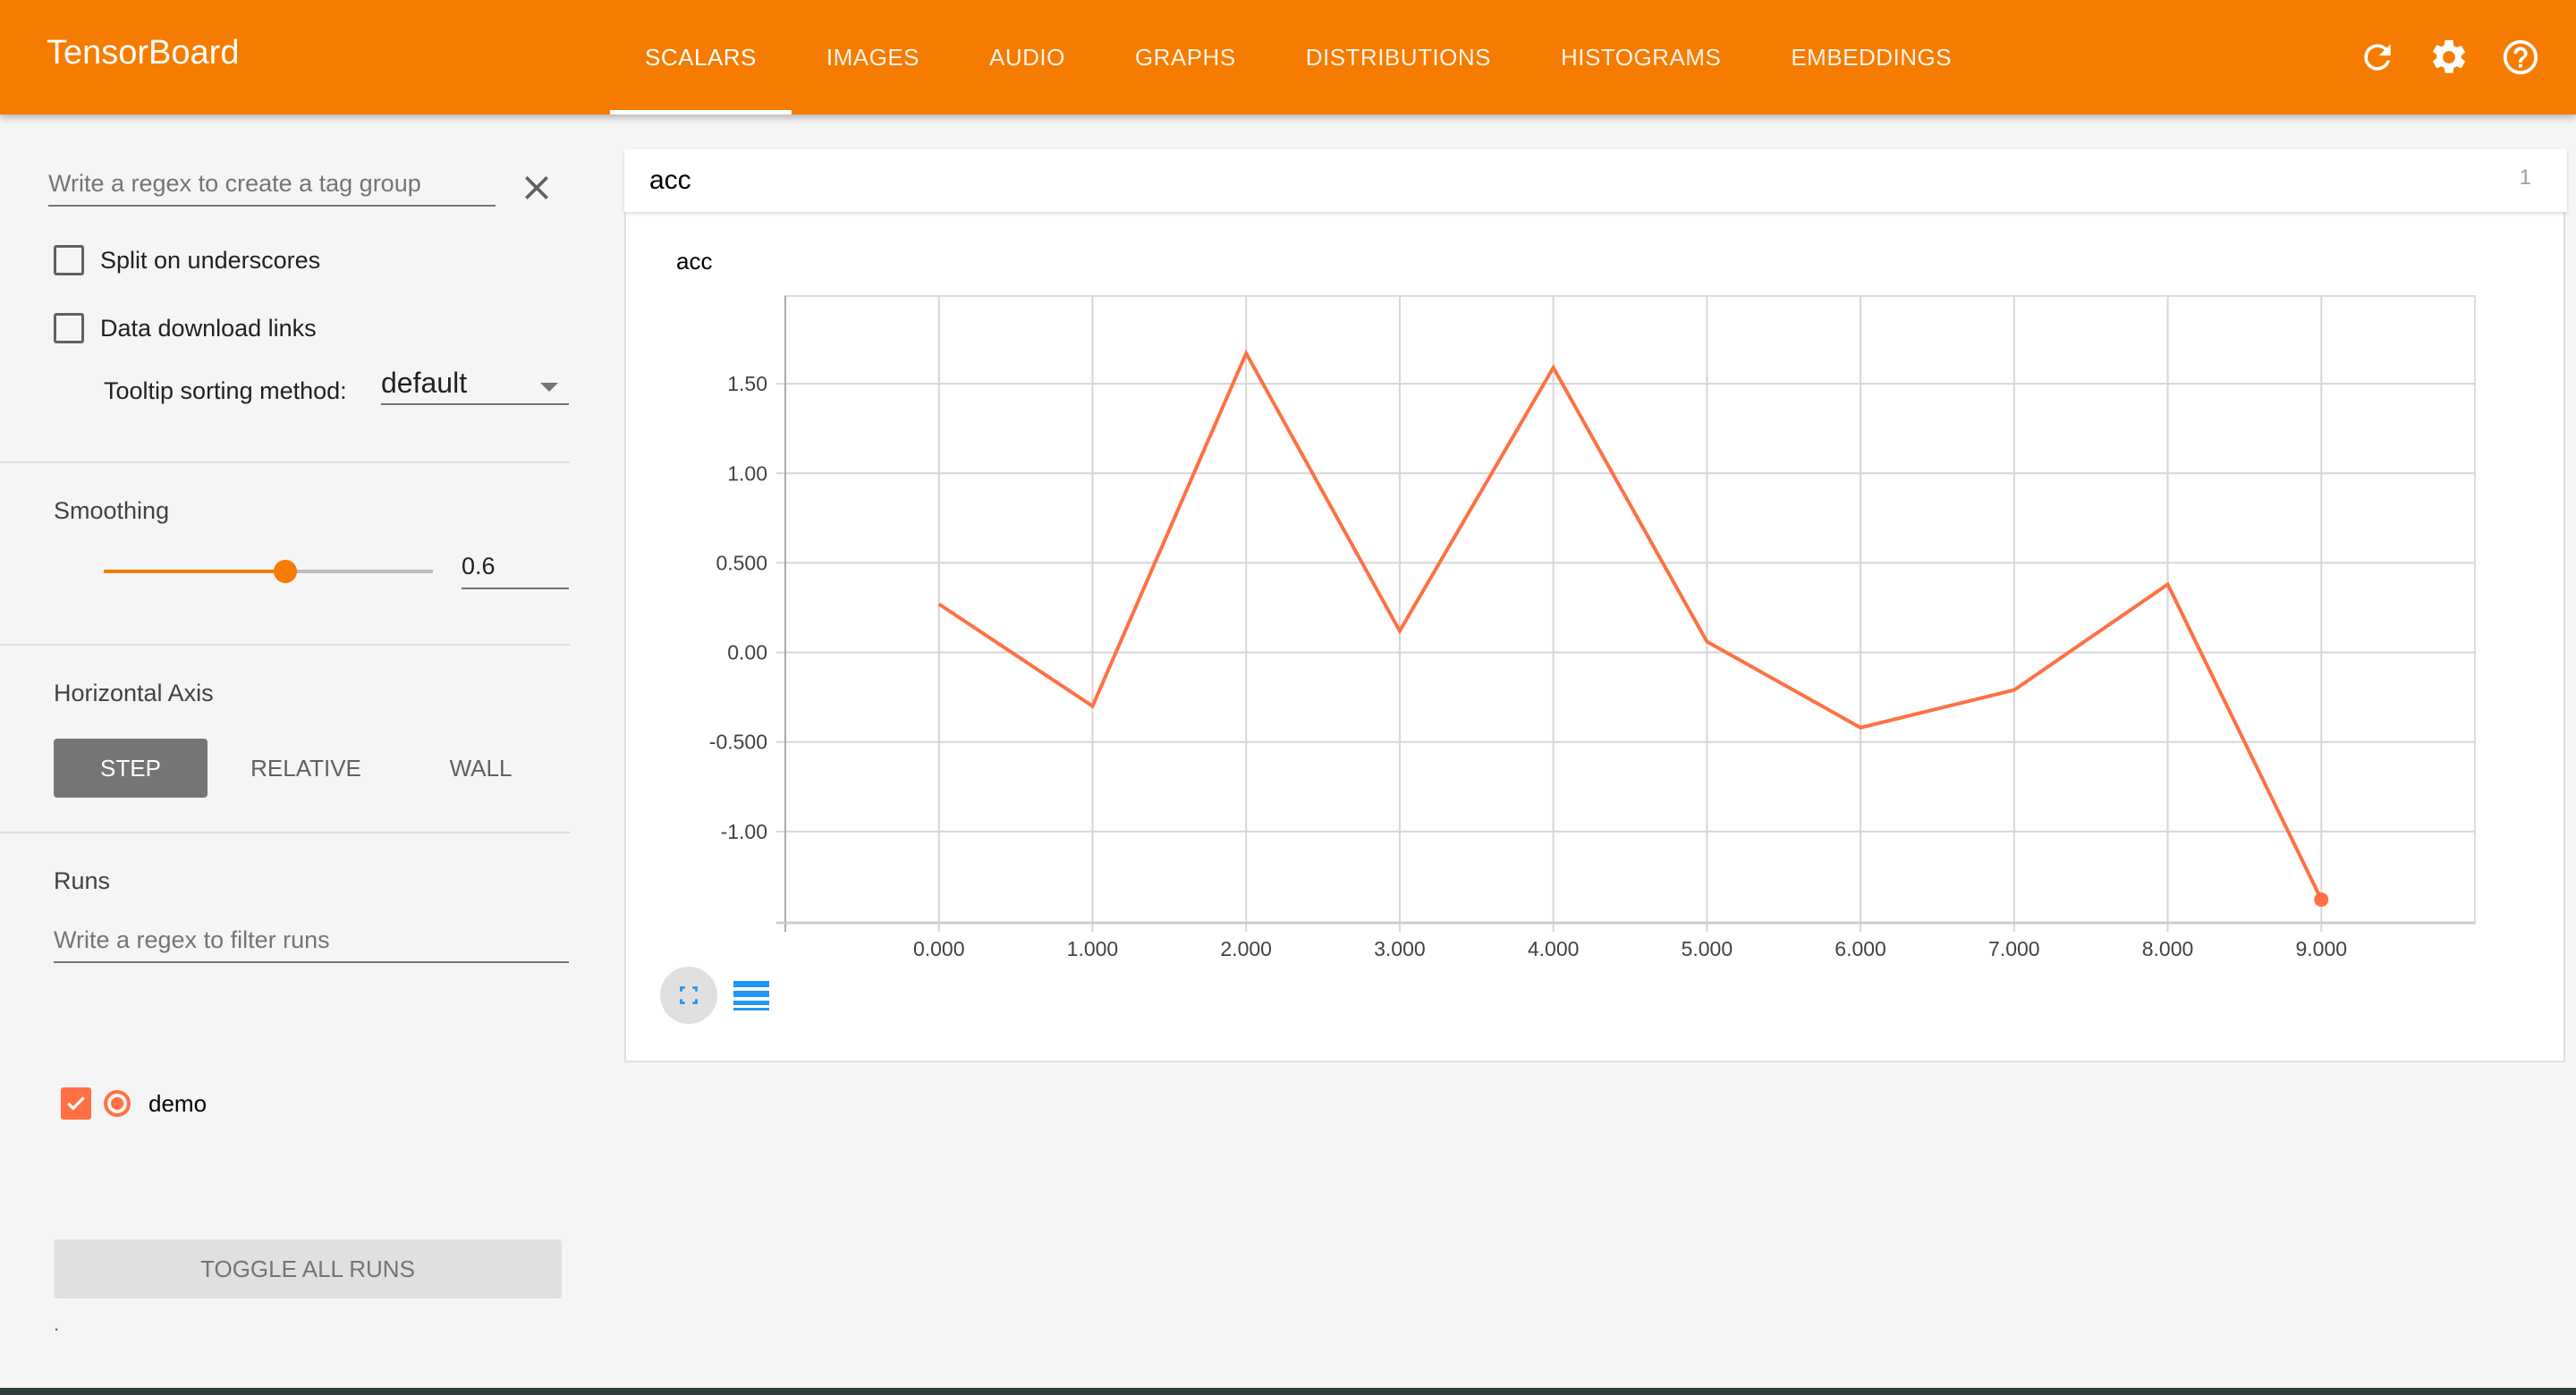 The width and height of the screenshot is (2576, 1395). What do you see at coordinates (747, 383) in the screenshot?
I see `y-tick-label: 1.50` at bounding box center [747, 383].